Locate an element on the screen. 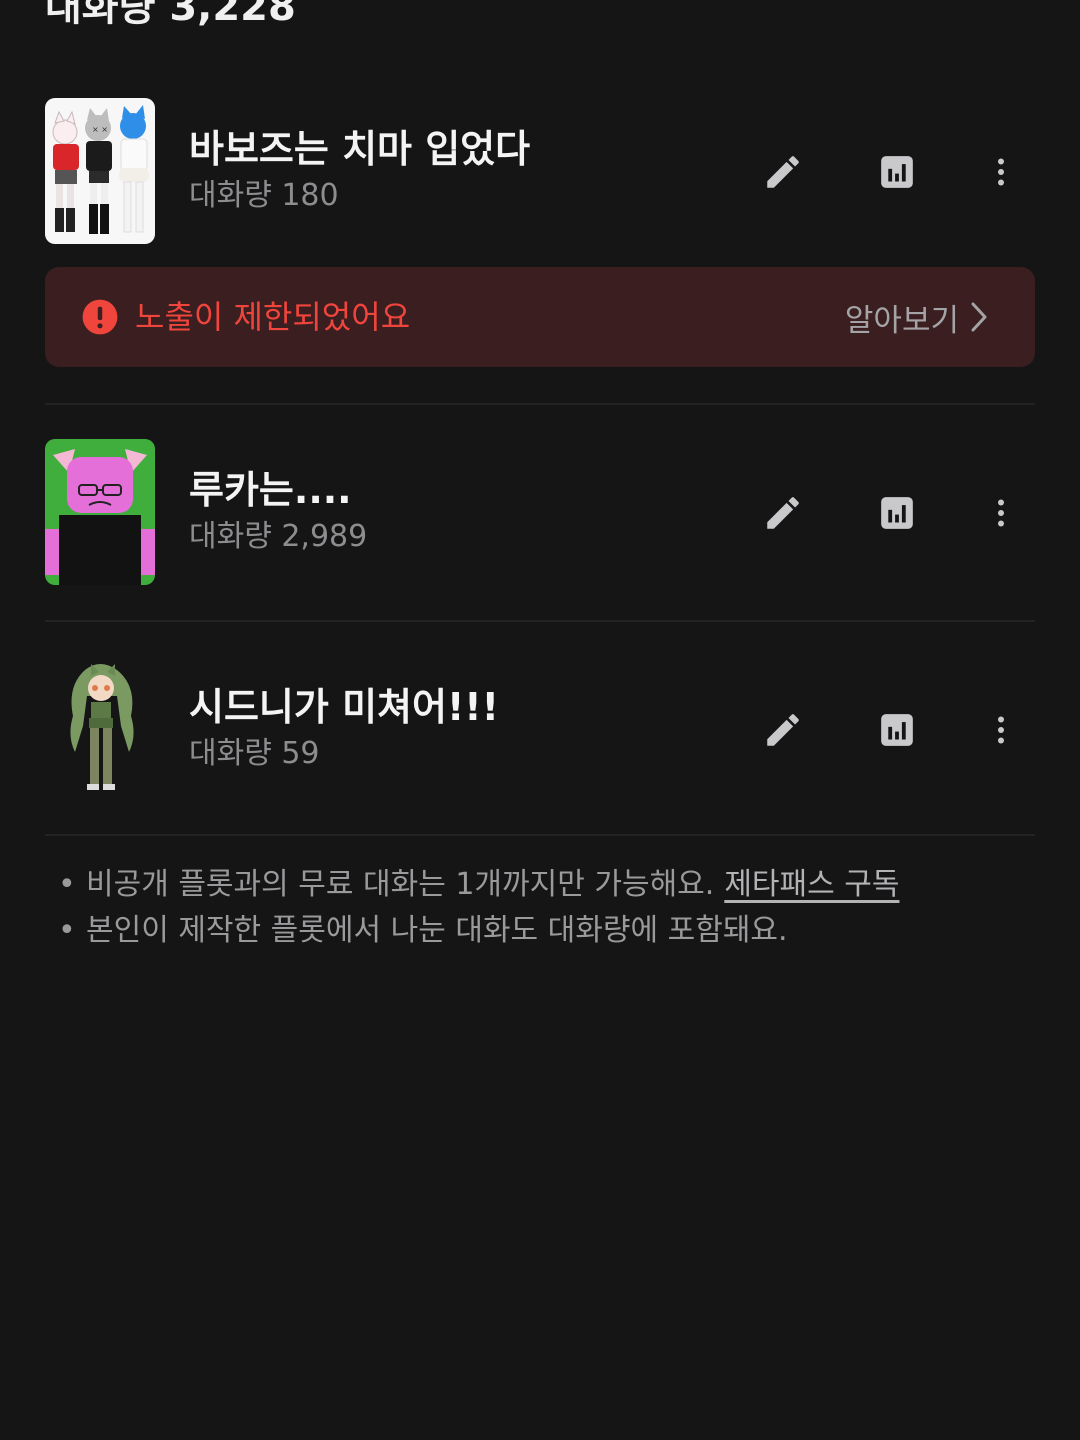 The image size is (1080, 1440). plot-title: 시드니가 미쳐어!!! is located at coordinates (344, 707).